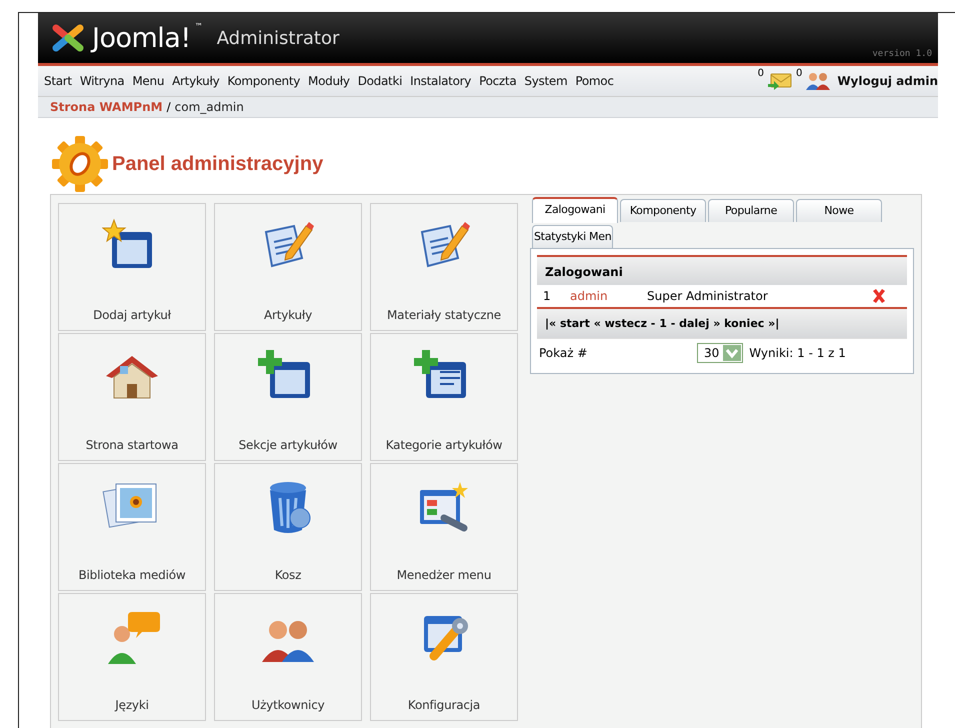  What do you see at coordinates (132, 657) in the screenshot?
I see `shortcut-tile: Języki` at bounding box center [132, 657].